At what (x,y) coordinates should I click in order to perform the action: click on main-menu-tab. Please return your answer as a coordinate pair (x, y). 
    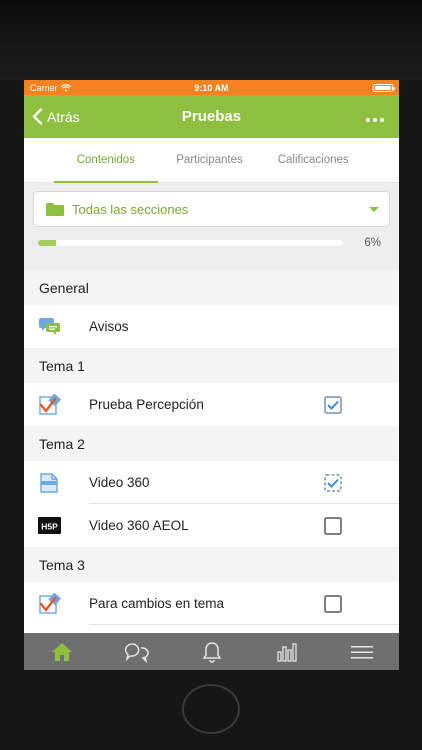
    Looking at the image, I should click on (362, 652).